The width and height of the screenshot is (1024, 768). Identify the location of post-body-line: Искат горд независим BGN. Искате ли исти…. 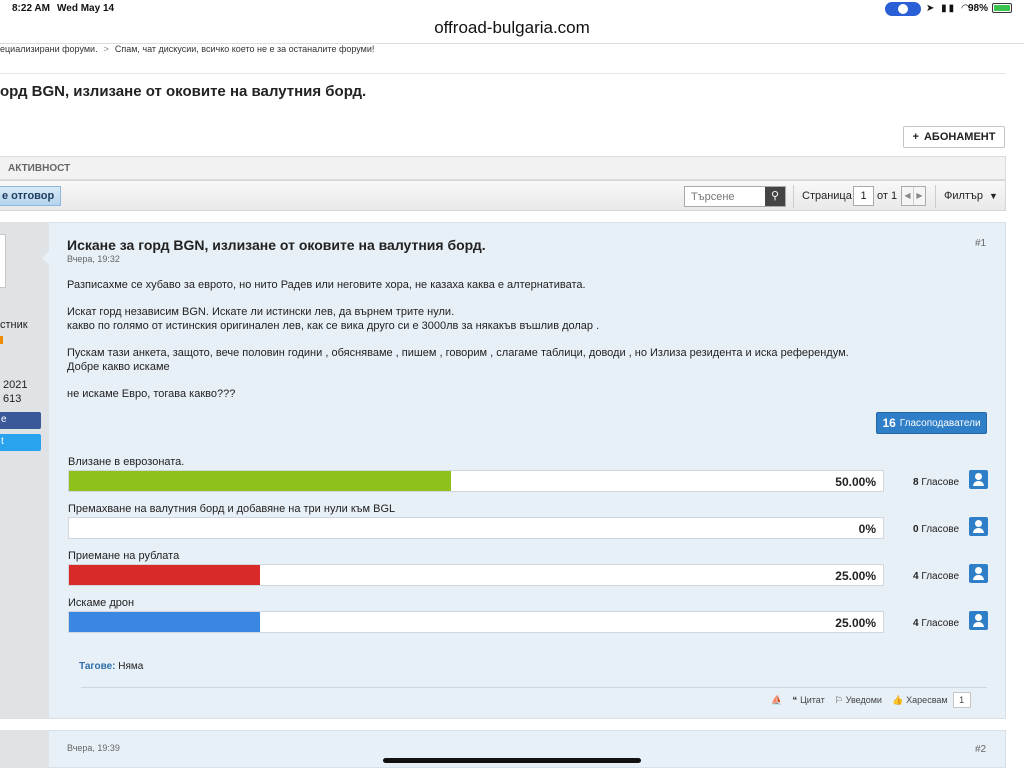
(261, 312).